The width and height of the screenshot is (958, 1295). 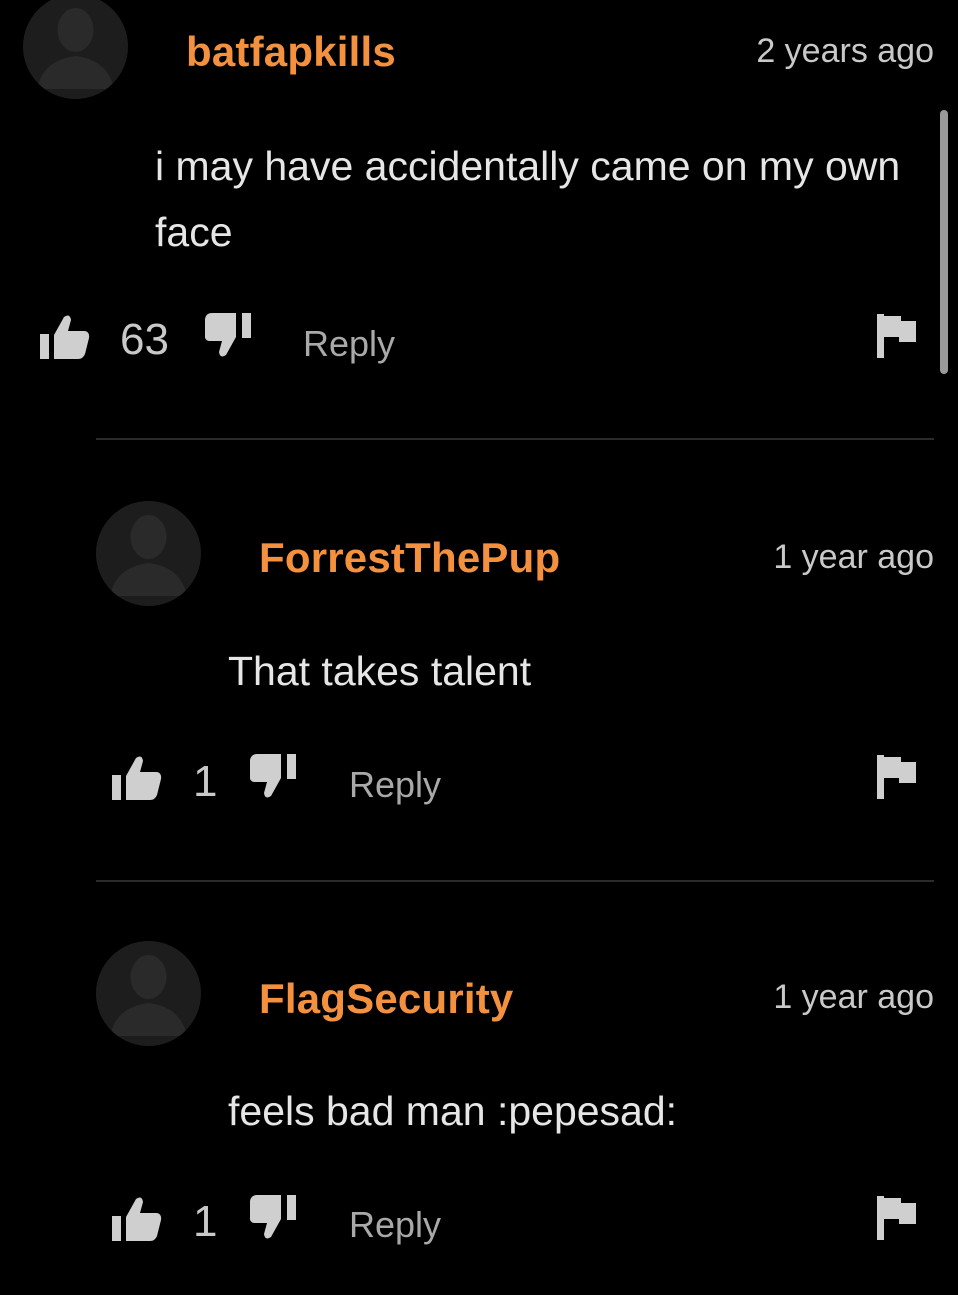 What do you see at coordinates (291, 52) in the screenshot?
I see `comment-username: batfapkills` at bounding box center [291, 52].